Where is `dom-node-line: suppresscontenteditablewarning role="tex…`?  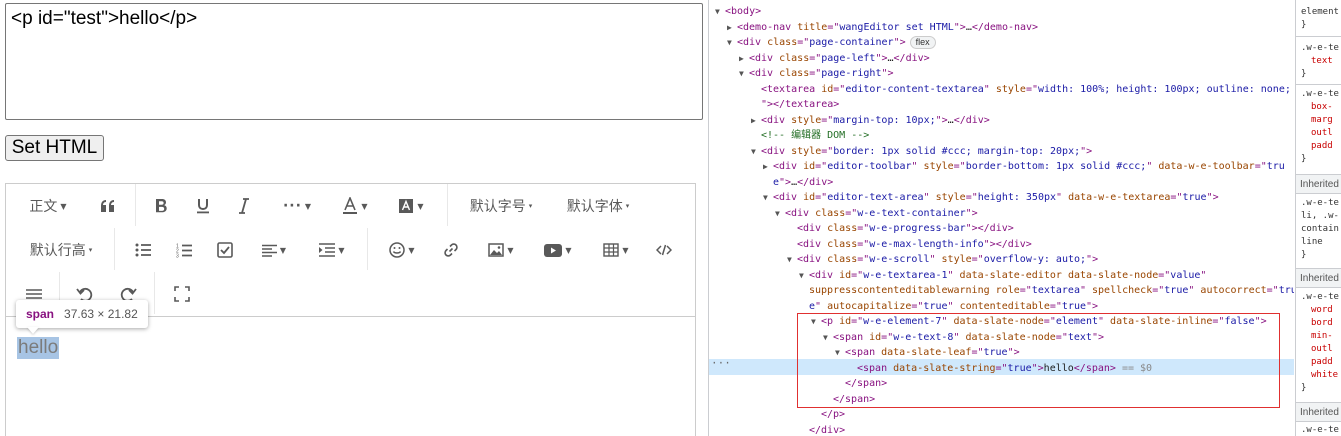
dom-node-line: suppresscontenteditablewarning role="tex… is located at coordinates (1001, 291).